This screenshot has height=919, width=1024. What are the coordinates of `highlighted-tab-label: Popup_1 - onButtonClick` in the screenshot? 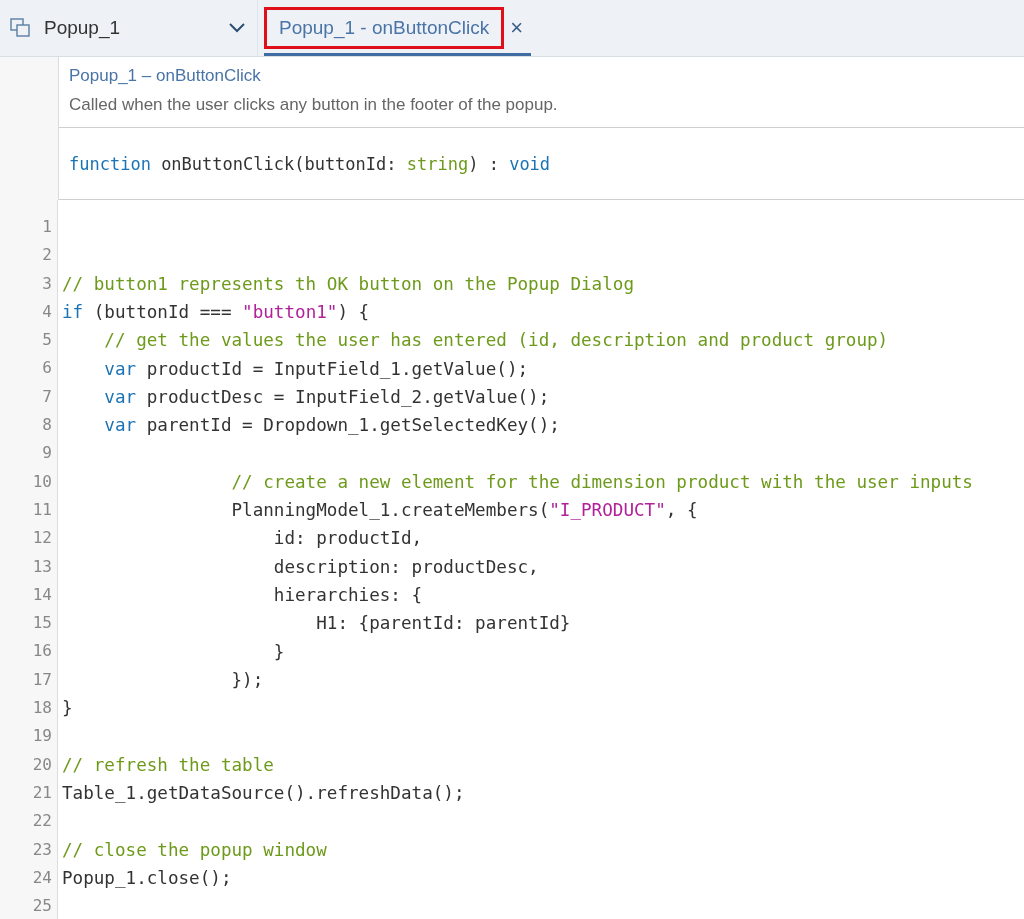 It's located at (384, 28).